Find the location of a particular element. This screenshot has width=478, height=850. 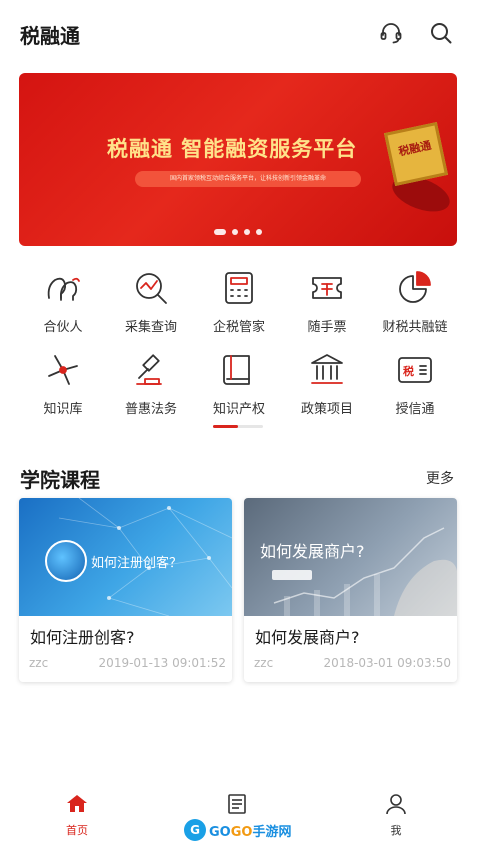

thumbnail-text: 如何注册创客？ is located at coordinates (137, 563).